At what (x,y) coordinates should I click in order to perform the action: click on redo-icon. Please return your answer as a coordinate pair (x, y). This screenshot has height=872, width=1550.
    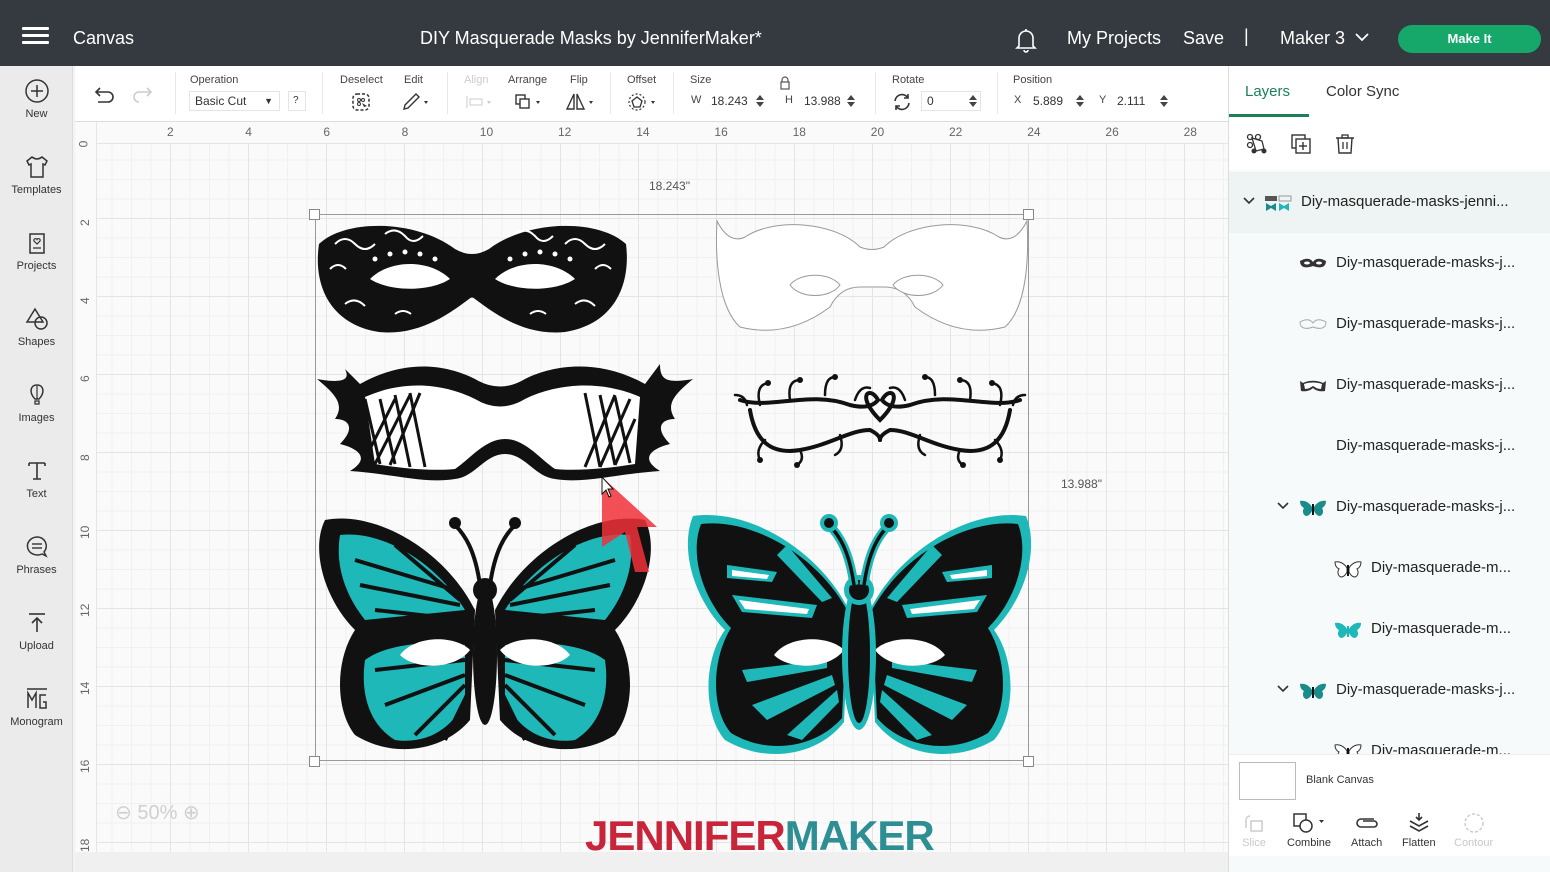
    Looking at the image, I should click on (144, 95).